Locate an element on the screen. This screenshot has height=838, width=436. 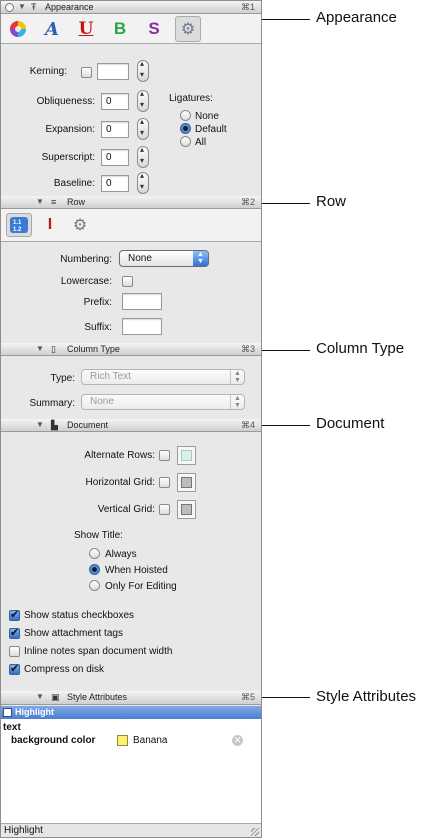
summary-label: Summary: is located at coordinates (52, 403).